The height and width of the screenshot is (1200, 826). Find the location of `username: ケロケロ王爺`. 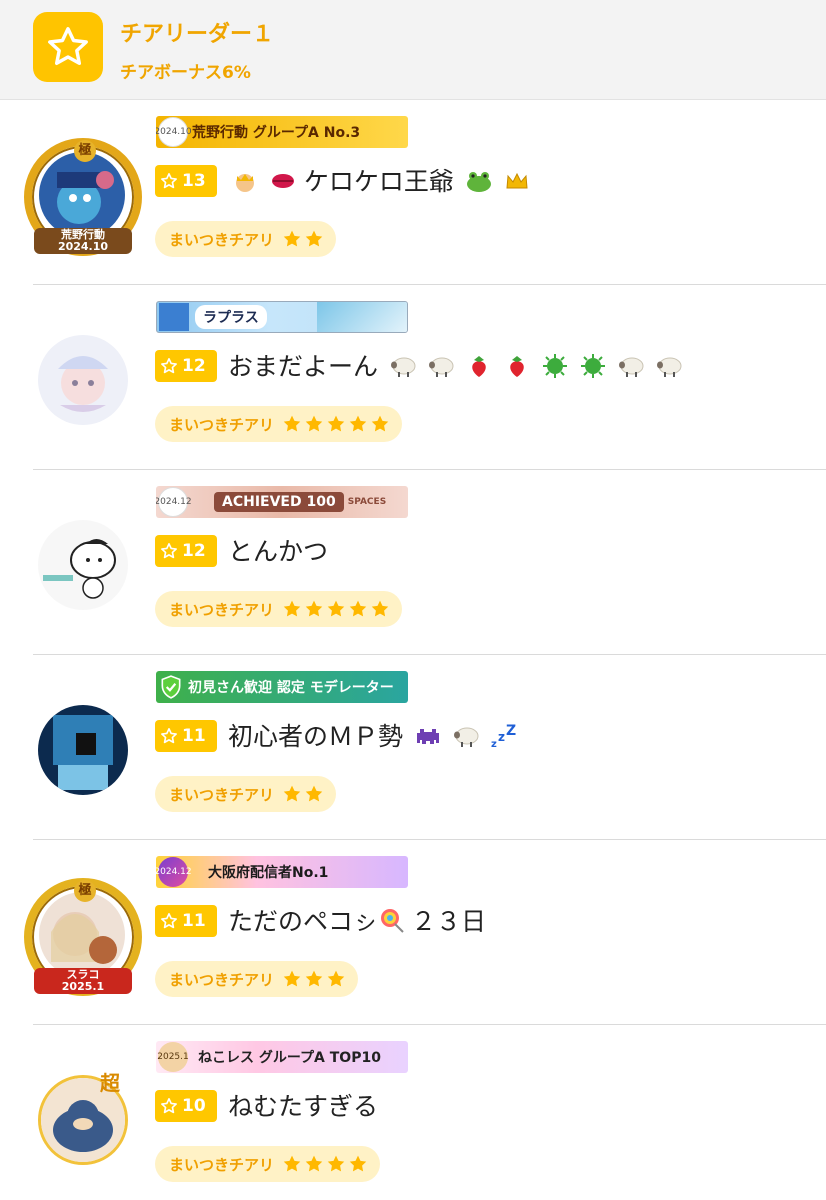

username: ケロケロ王爺 is located at coordinates (379, 180).